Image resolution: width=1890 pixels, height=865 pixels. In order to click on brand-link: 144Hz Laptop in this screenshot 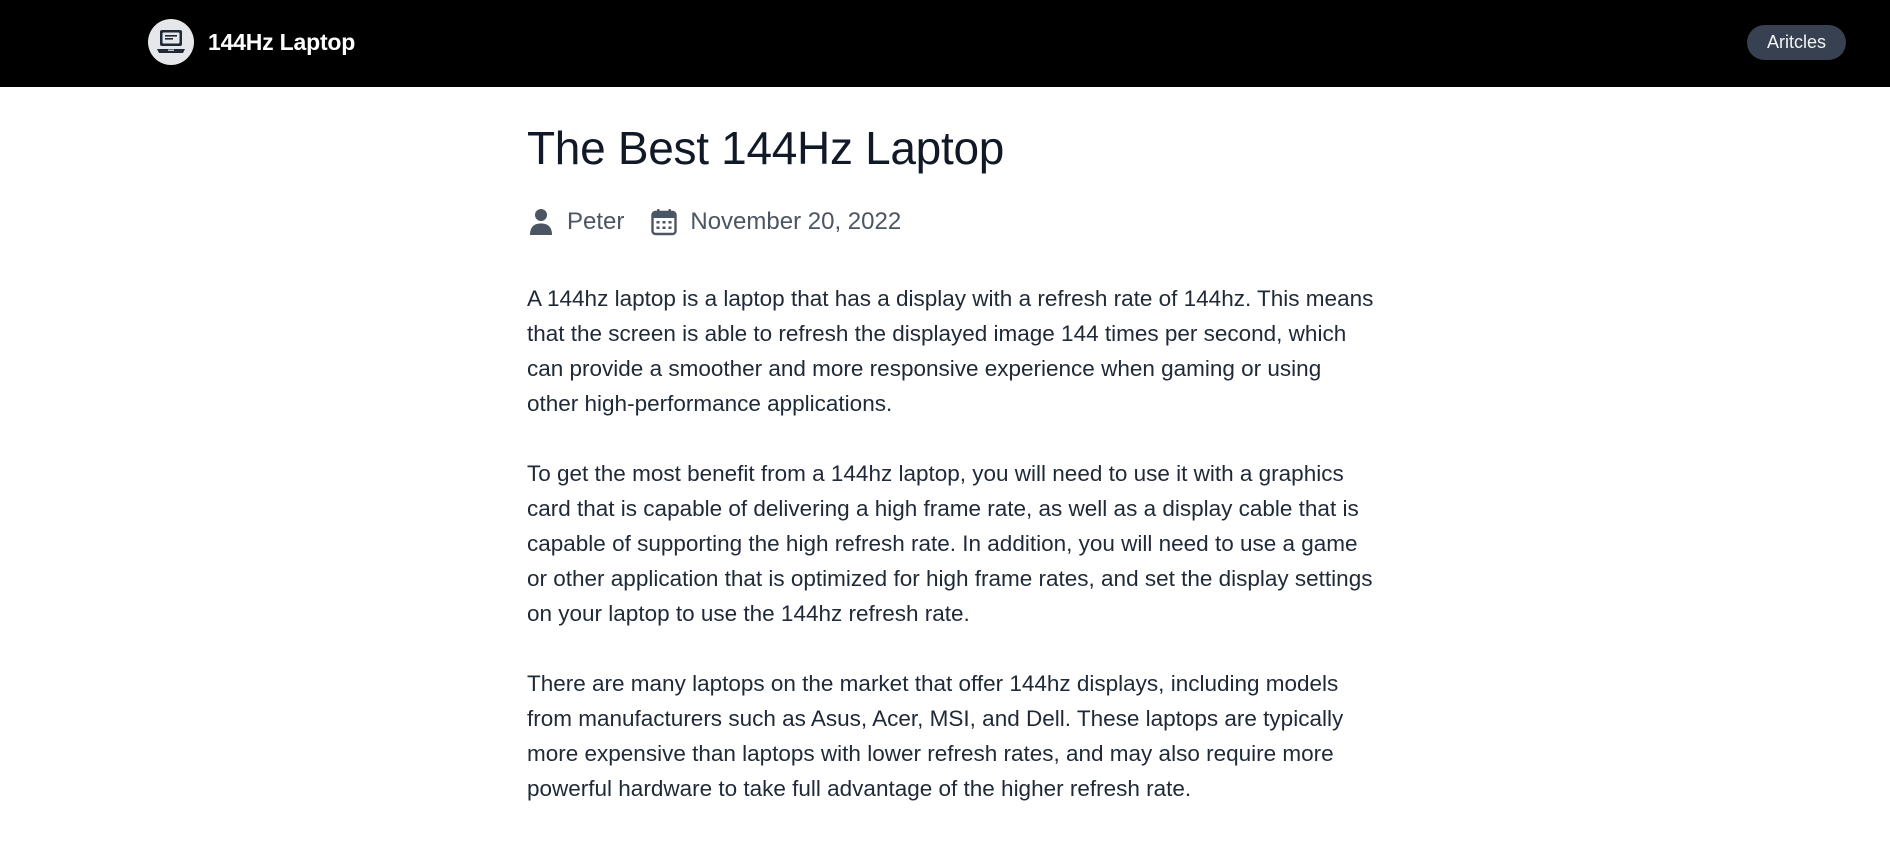, I will do `click(251, 42)`.